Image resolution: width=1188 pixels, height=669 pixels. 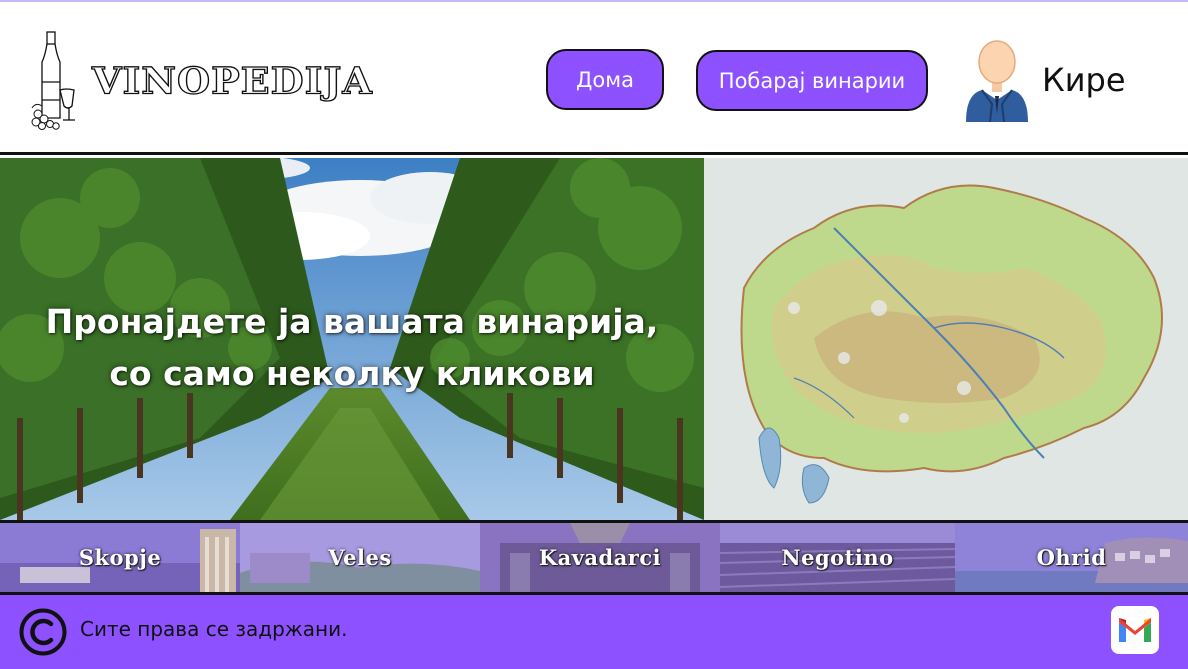 What do you see at coordinates (352, 321) in the screenshot?
I see `hero-title-line-1: Пронајдете ја вашата винарија,` at bounding box center [352, 321].